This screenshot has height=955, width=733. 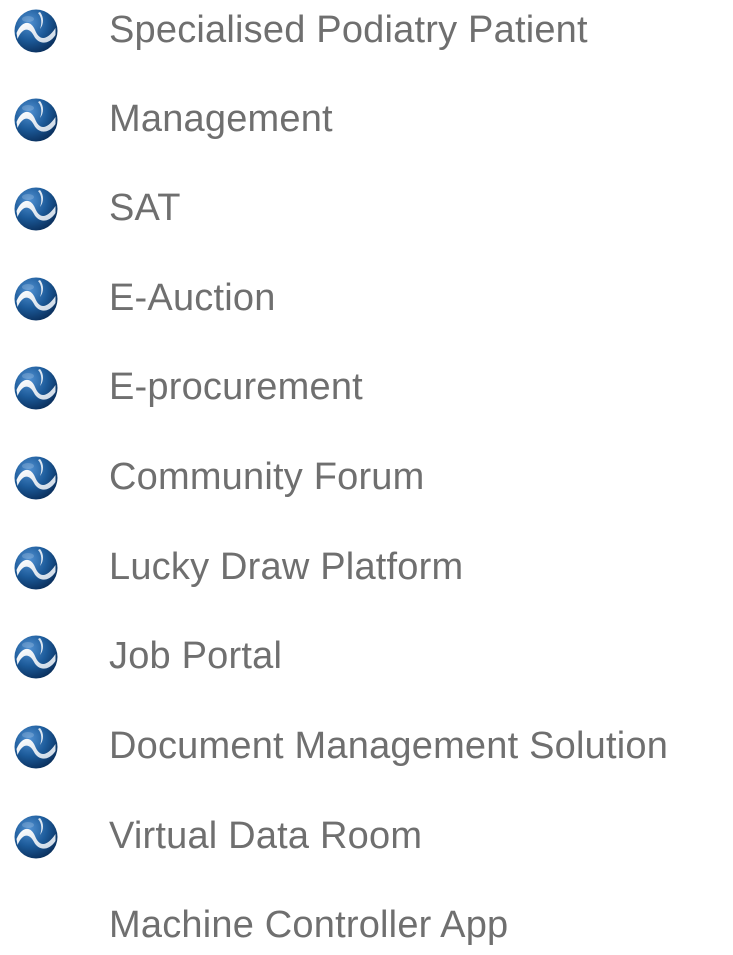 I want to click on list-item: Machine Controller App, so click(x=366, y=925).